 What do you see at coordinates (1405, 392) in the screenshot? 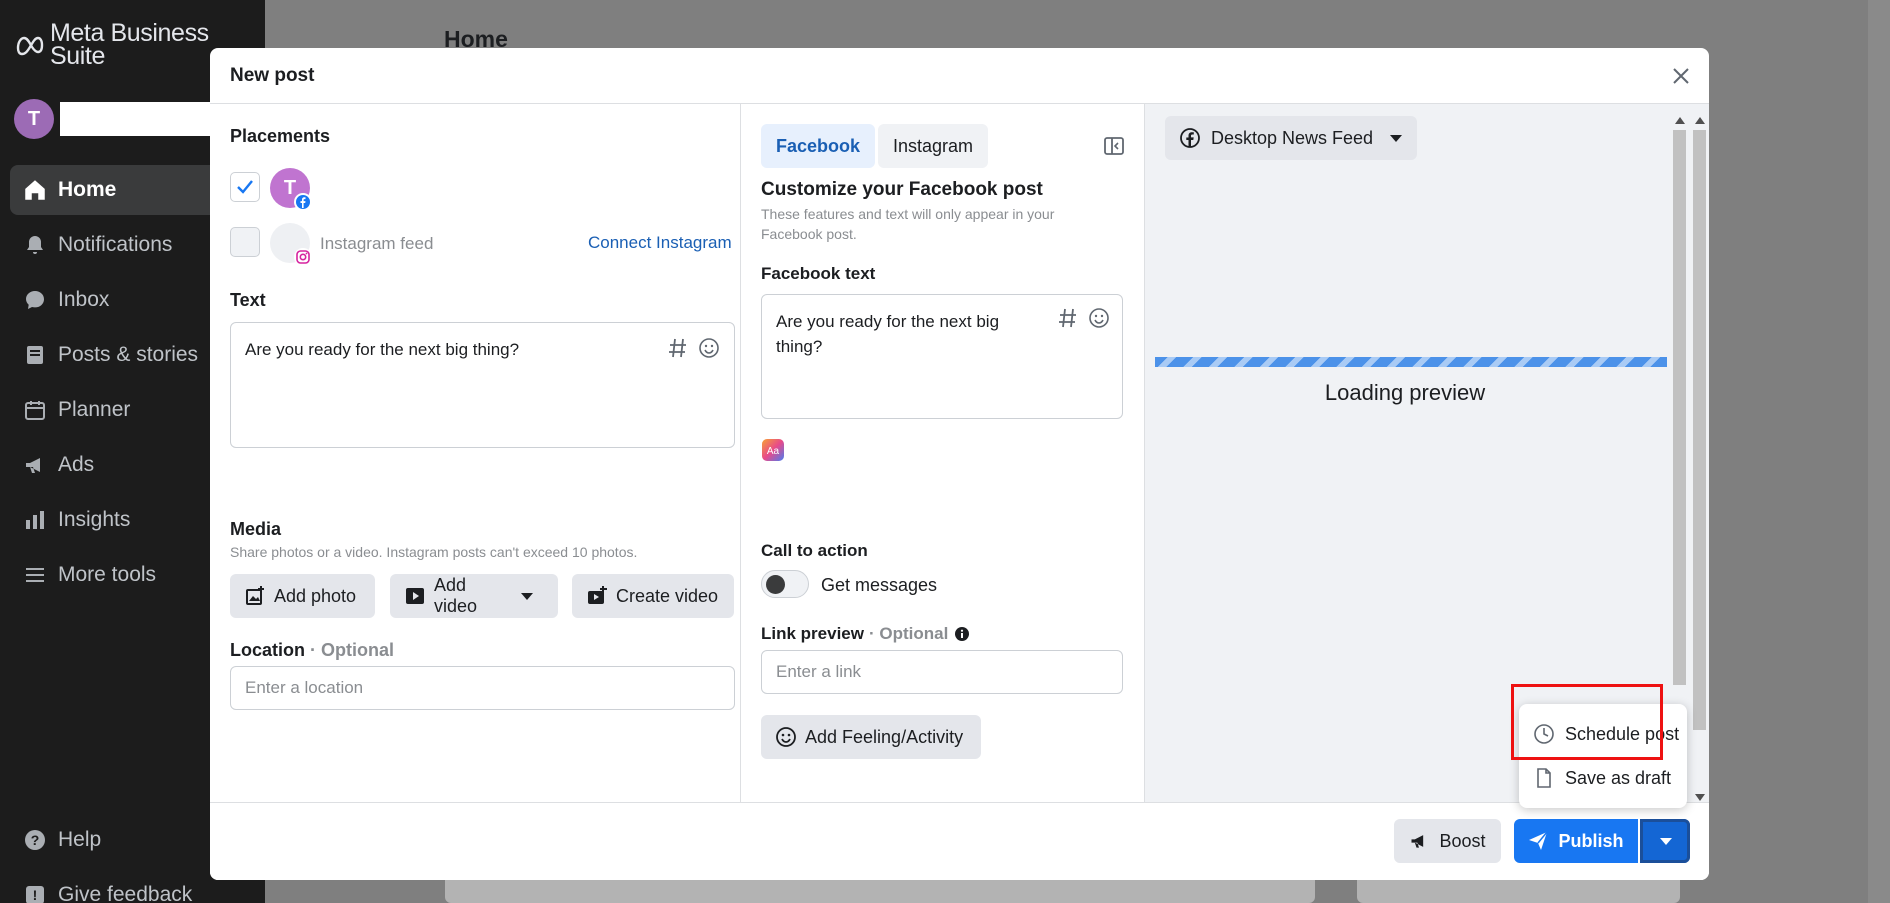
I see `loading-preview-text: Loading preview` at bounding box center [1405, 392].